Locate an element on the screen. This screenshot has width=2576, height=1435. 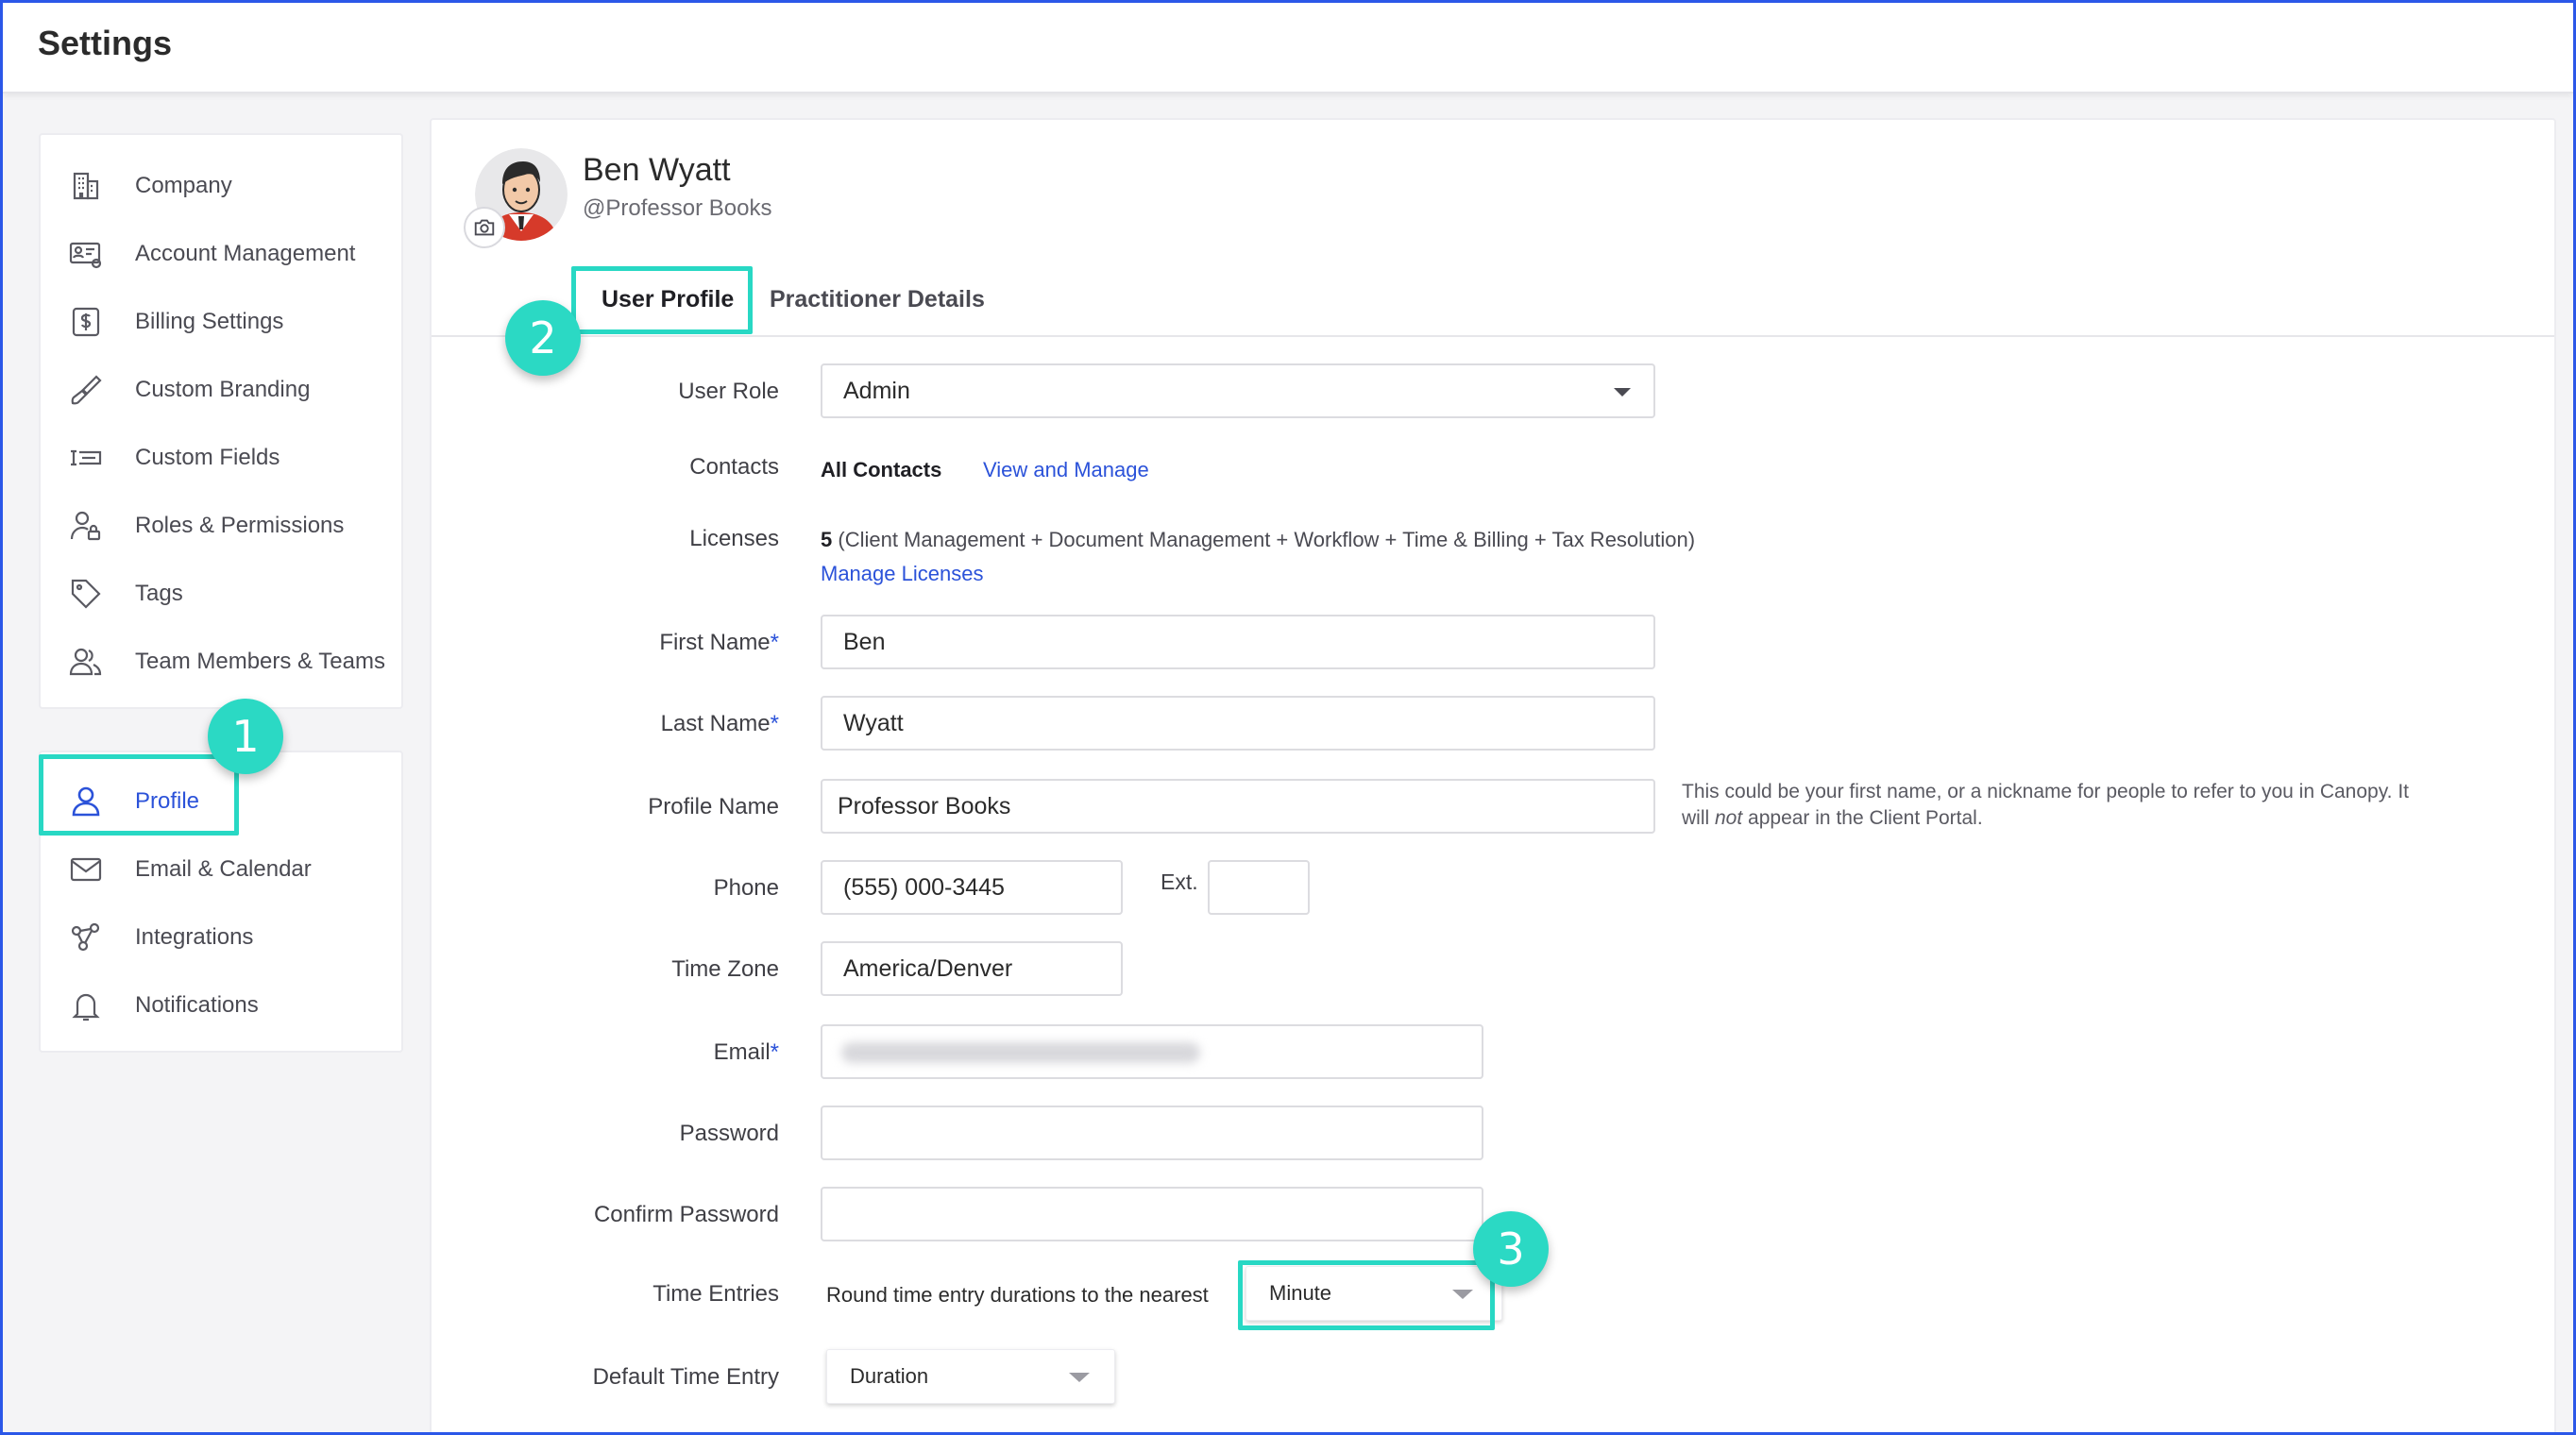
bell-icon is located at coordinates (86, 1005).